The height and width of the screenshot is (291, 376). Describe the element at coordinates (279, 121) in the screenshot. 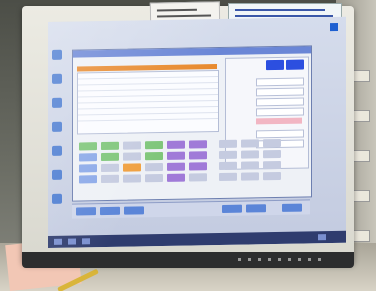

I see `highlighted-field` at that location.